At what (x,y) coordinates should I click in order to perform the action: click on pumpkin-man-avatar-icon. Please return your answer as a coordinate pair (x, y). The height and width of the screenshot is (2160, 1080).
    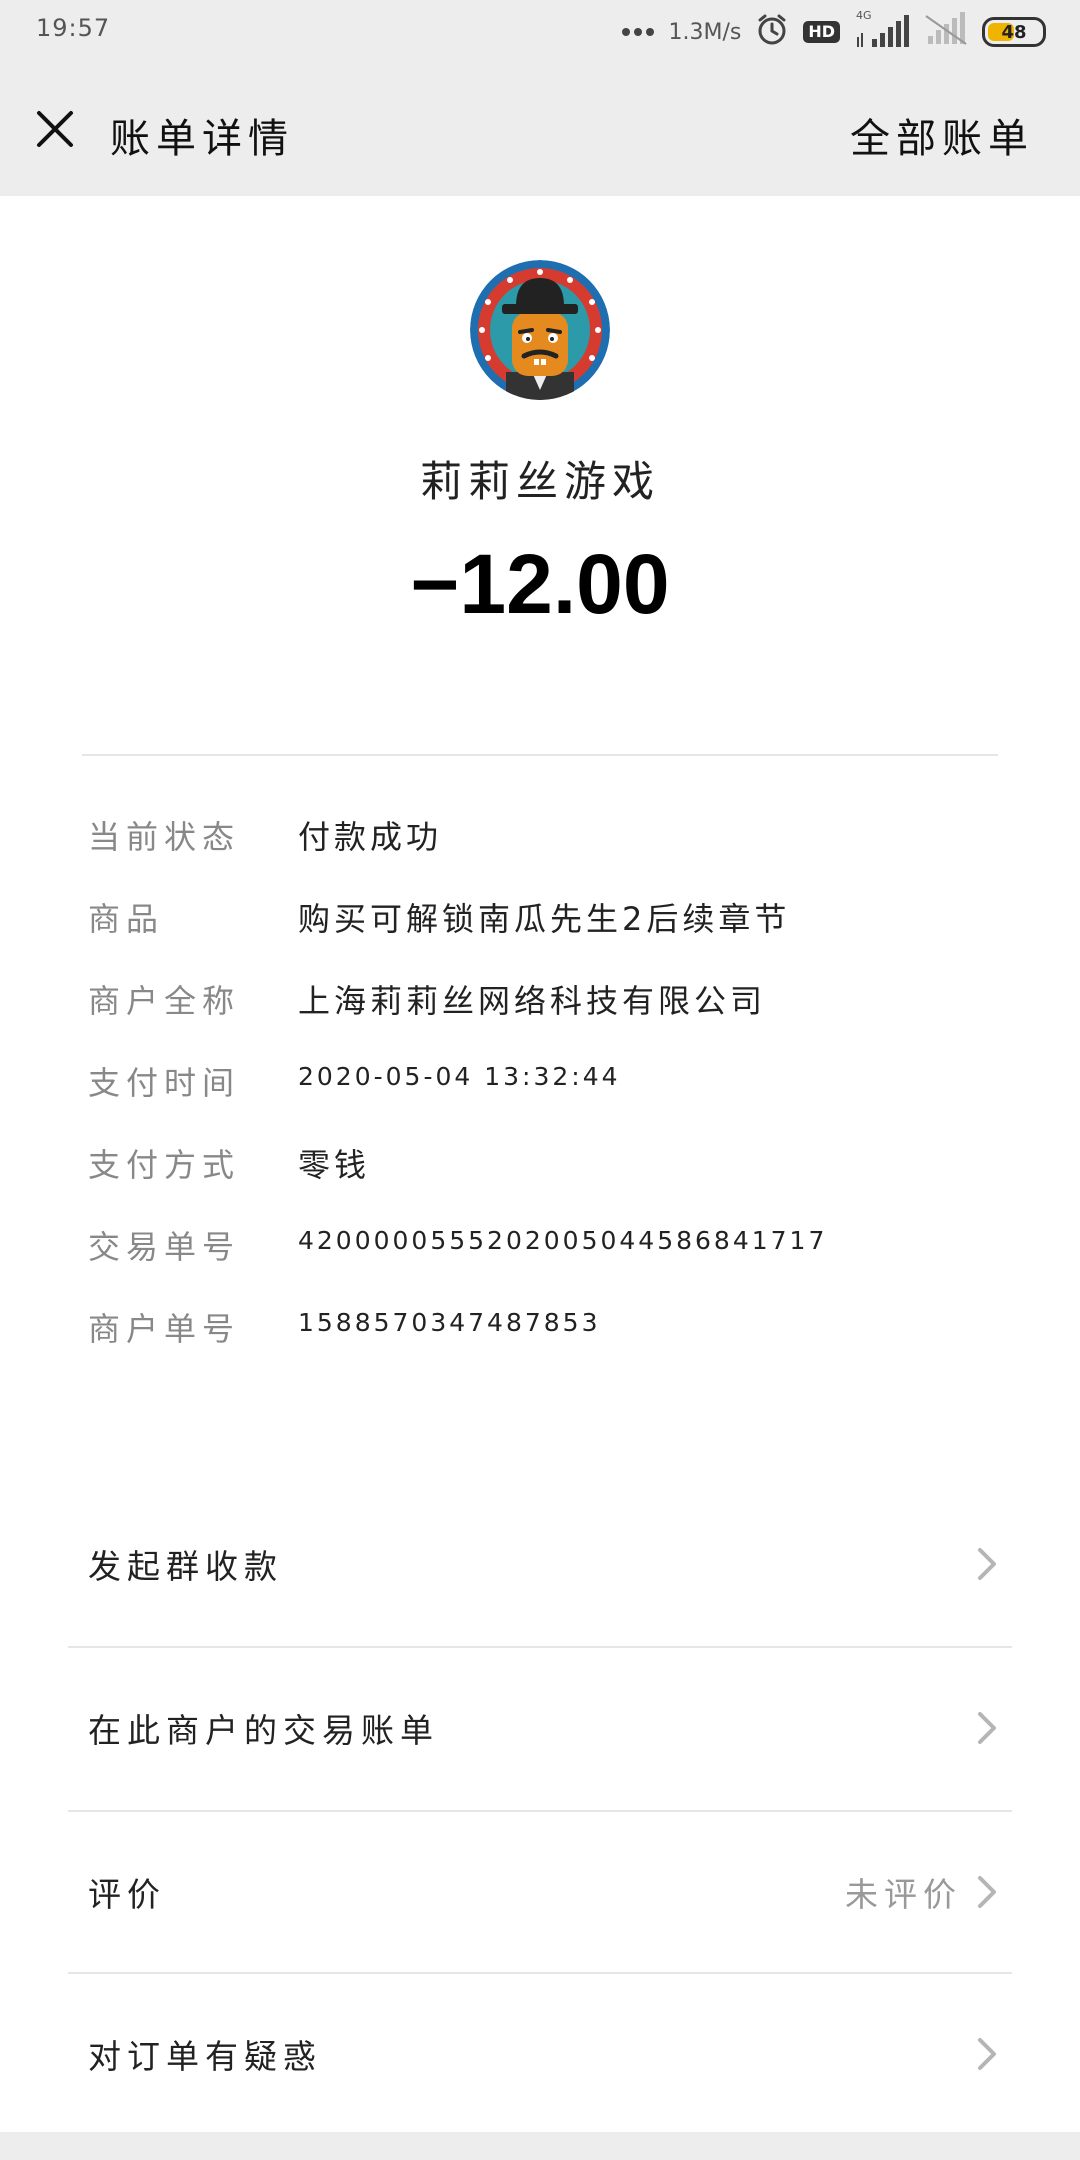
    Looking at the image, I should click on (540, 330).